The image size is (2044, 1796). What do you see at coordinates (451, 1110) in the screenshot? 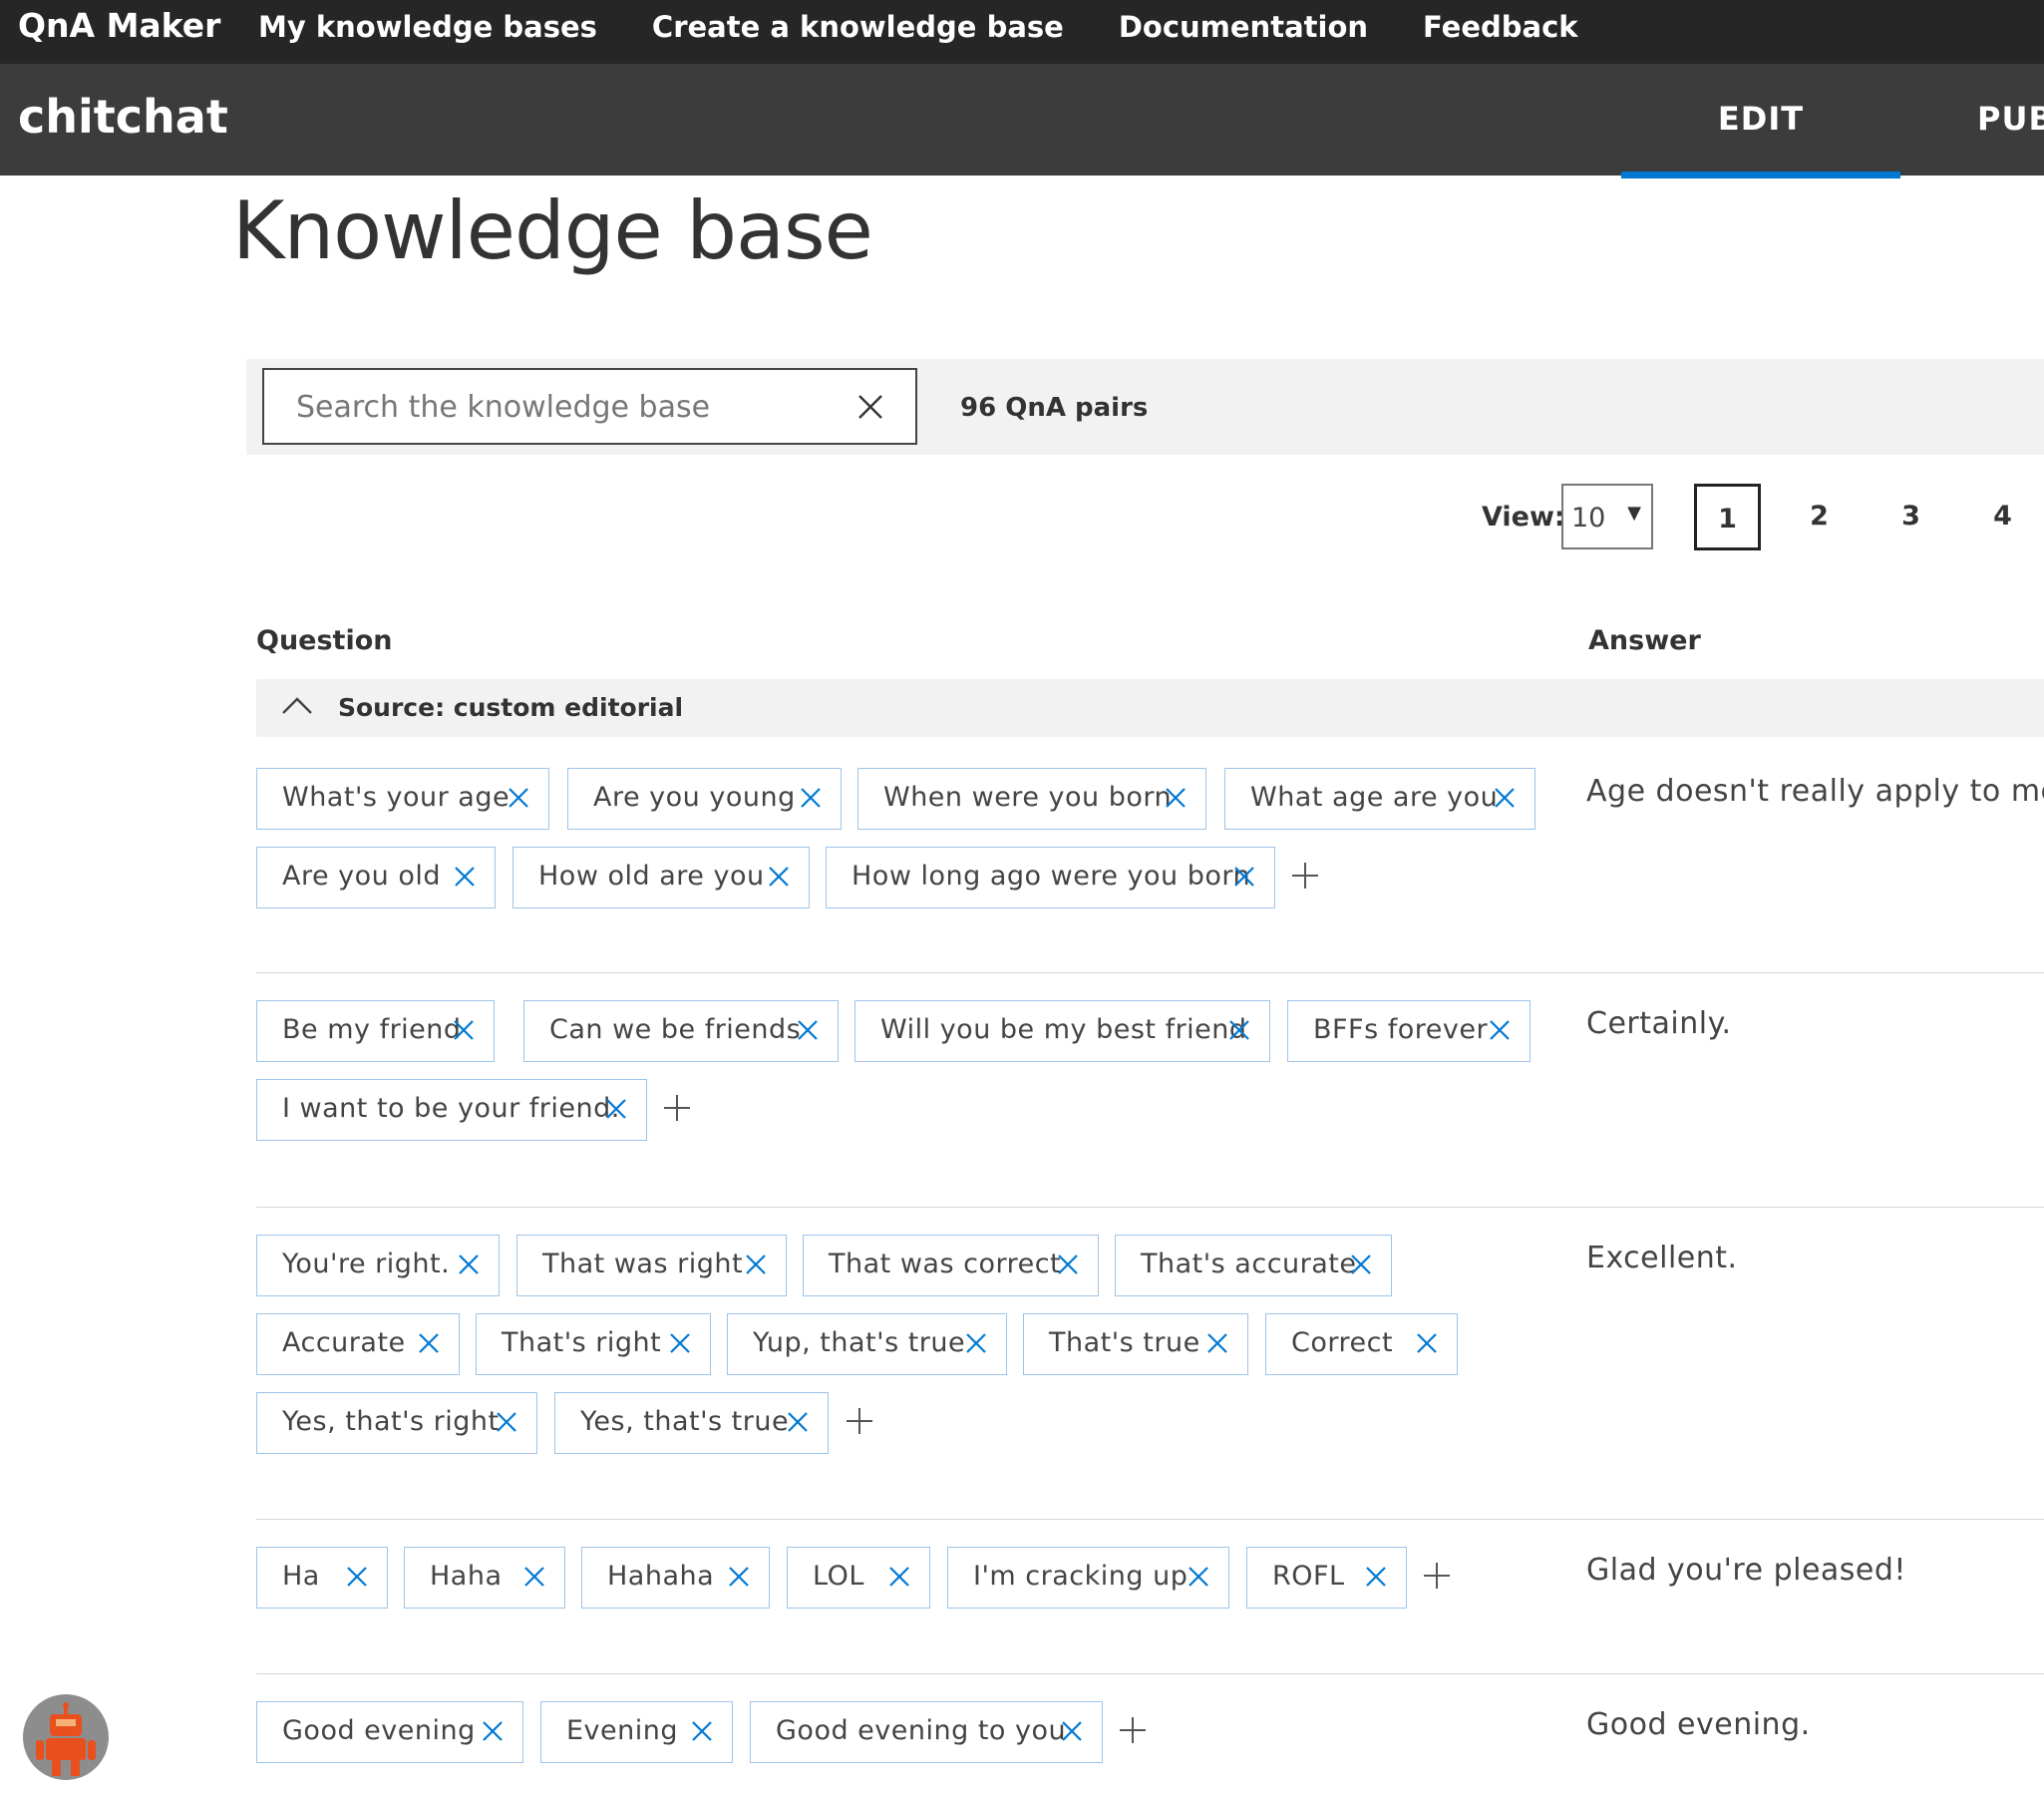
I see `question-chip: I want to be your friend.` at bounding box center [451, 1110].